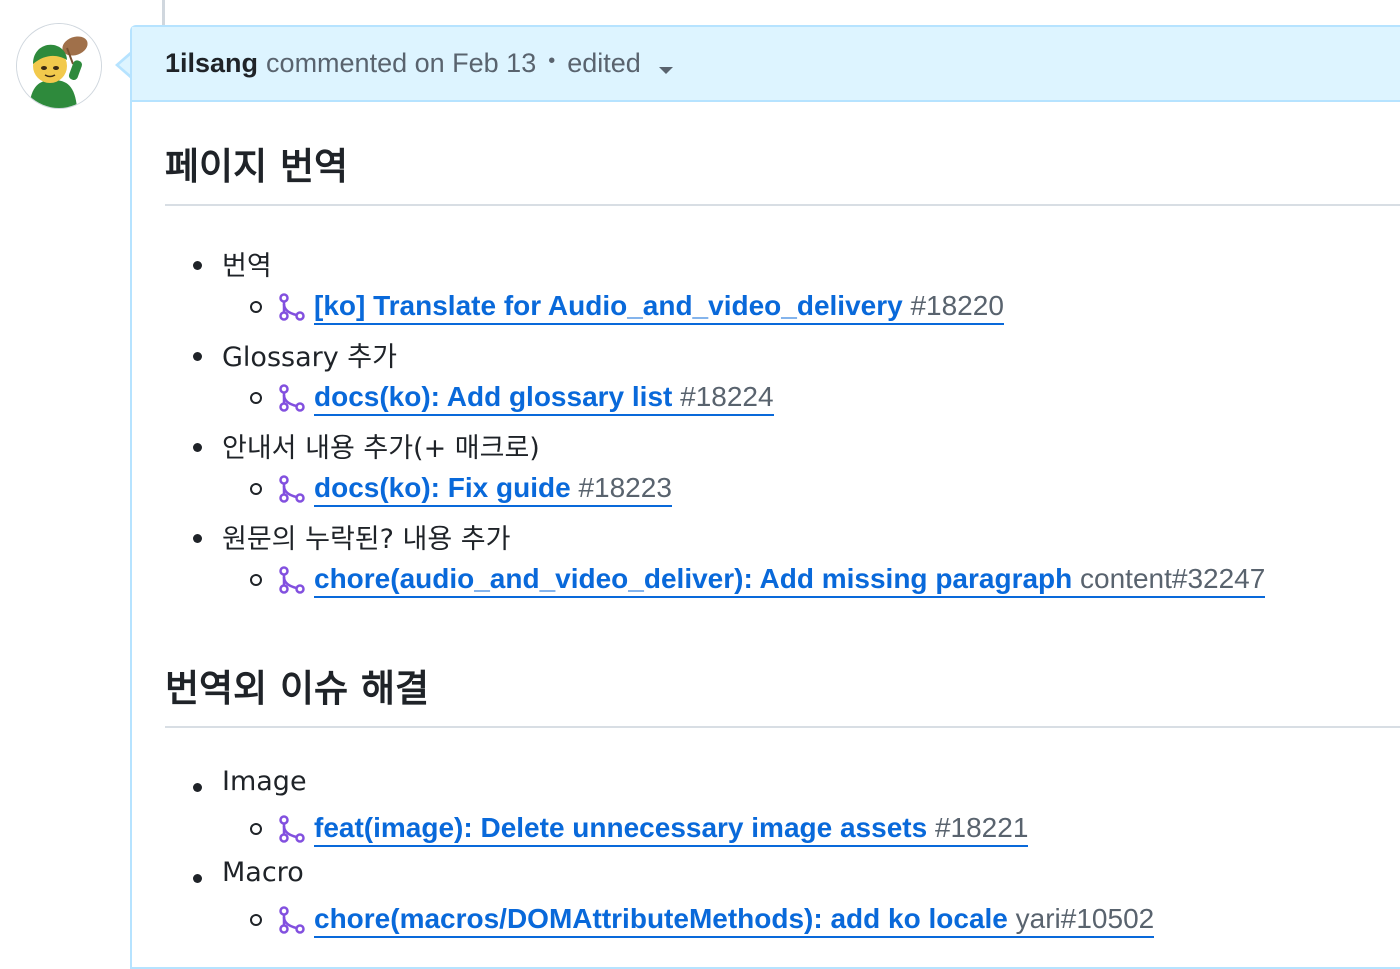  Describe the element at coordinates (401, 63) in the screenshot. I see `comment-timestamp: commented on Feb 13` at that location.